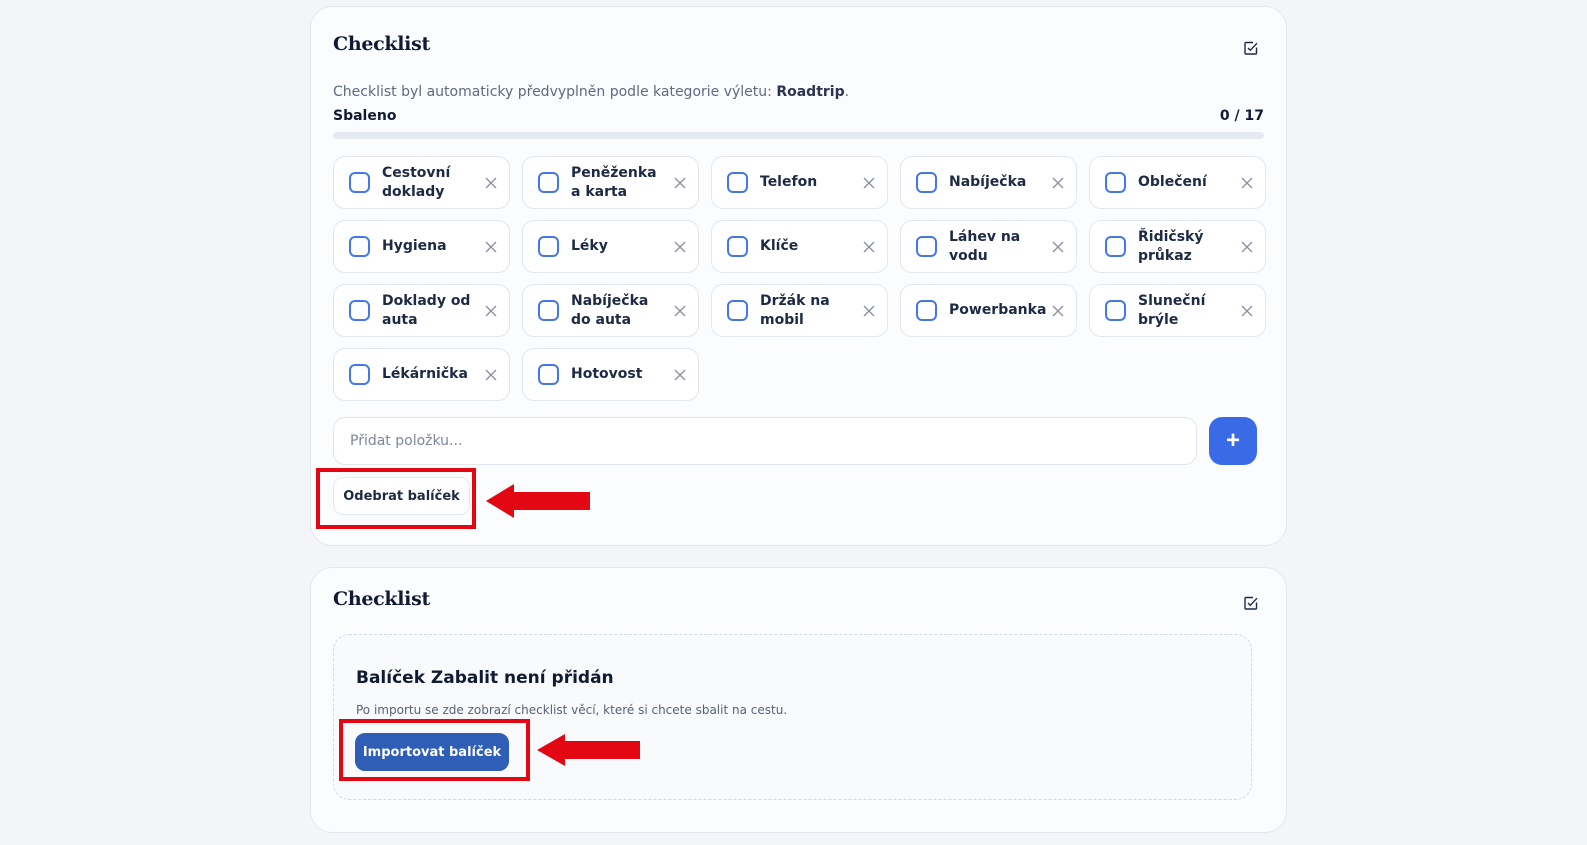 This screenshot has height=845, width=1587. I want to click on checklist-item: Léky, so click(610, 246).